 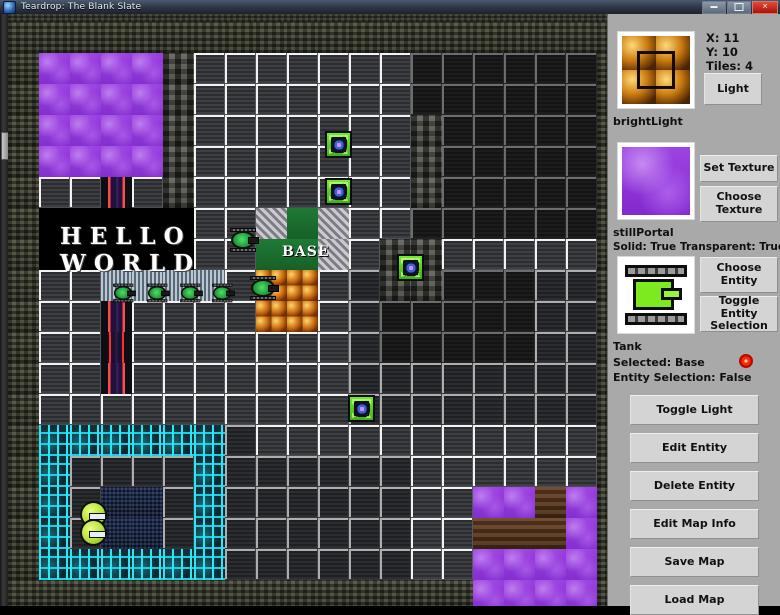 What do you see at coordinates (739, 313) in the screenshot?
I see `toggle-entity-selection-button: Toggle Entity Selection` at bounding box center [739, 313].